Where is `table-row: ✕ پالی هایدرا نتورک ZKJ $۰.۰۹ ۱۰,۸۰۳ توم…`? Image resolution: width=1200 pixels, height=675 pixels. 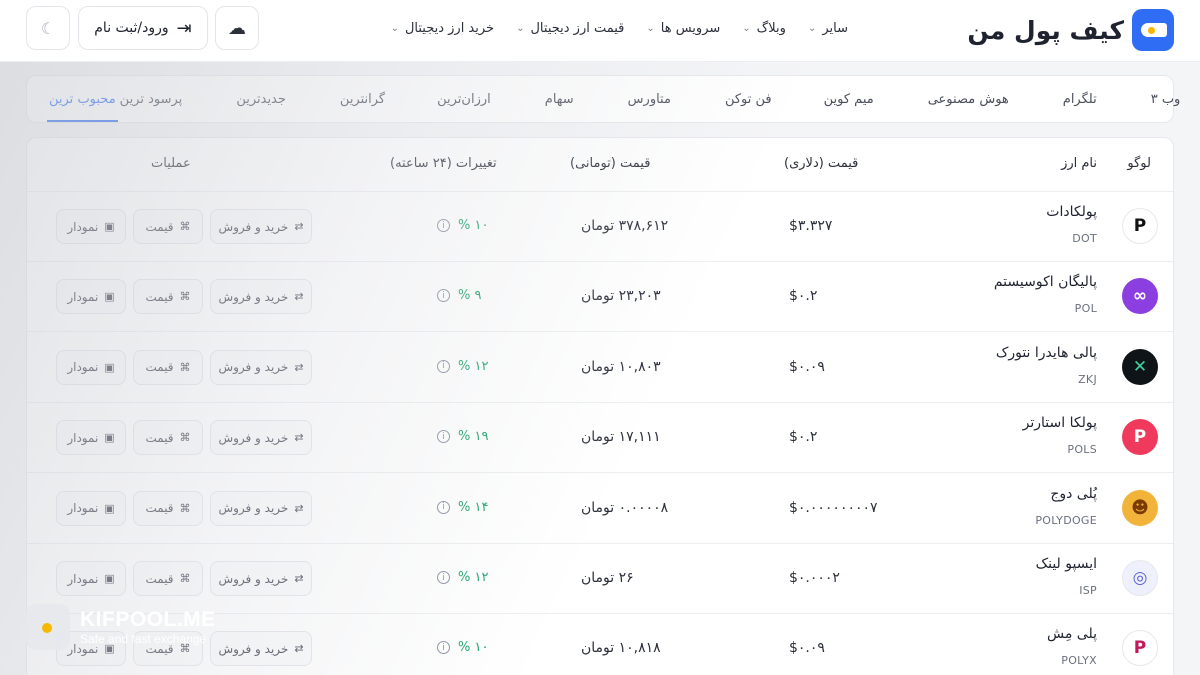
table-row: ✕ پالی هایدرا نتورک ZKJ $۰.۰۹ ۱۰,۸۰۳ توم… is located at coordinates (600, 368).